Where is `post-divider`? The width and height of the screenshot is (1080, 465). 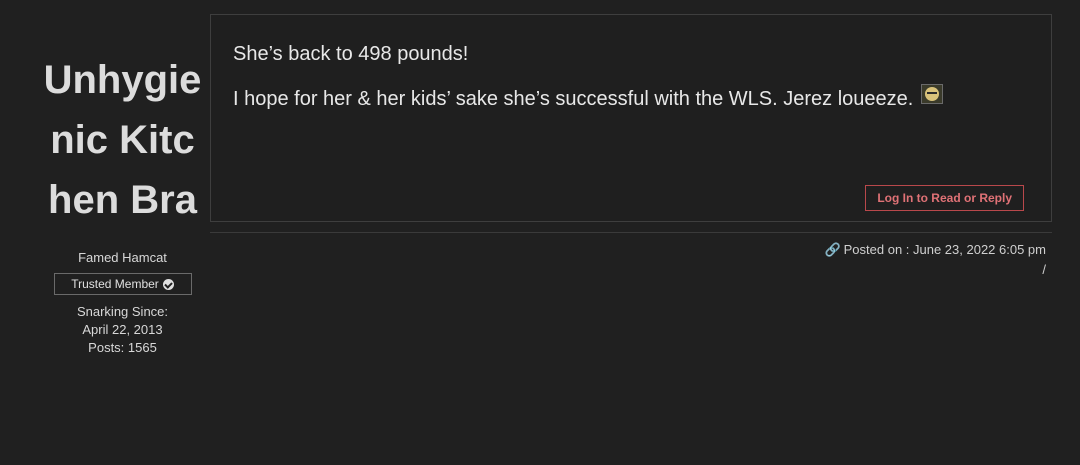 post-divider is located at coordinates (631, 232).